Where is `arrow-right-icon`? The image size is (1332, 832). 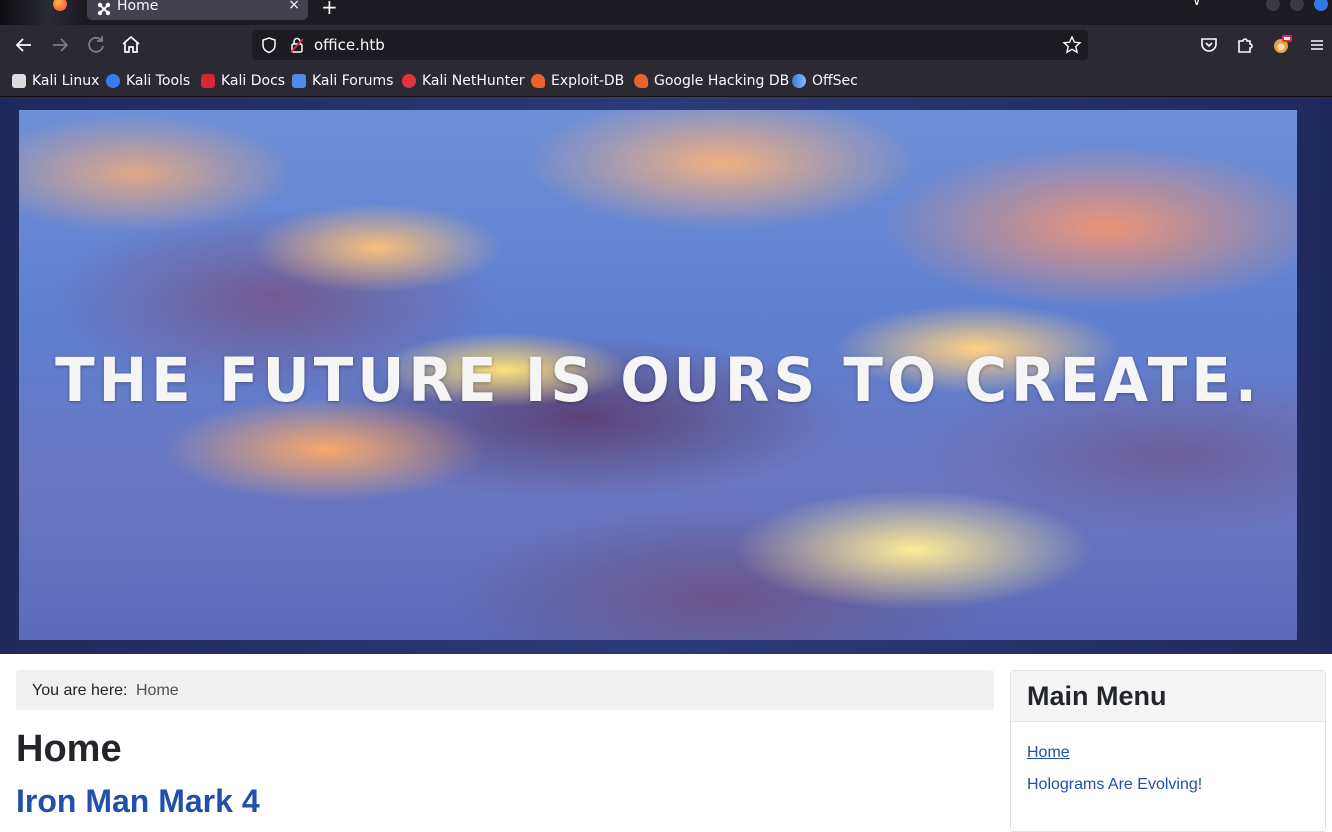
arrow-right-icon is located at coordinates (61, 45).